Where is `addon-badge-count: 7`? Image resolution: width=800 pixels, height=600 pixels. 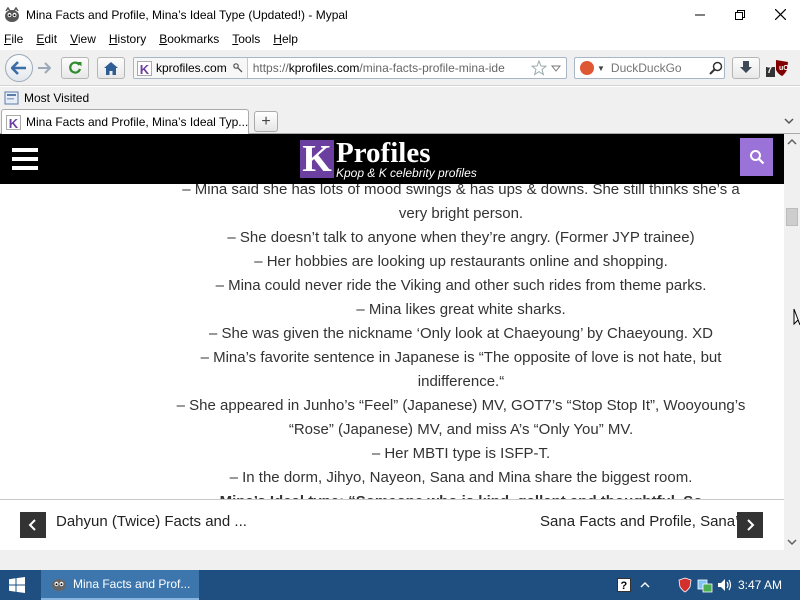
addon-badge-count: 7 is located at coordinates (770, 70).